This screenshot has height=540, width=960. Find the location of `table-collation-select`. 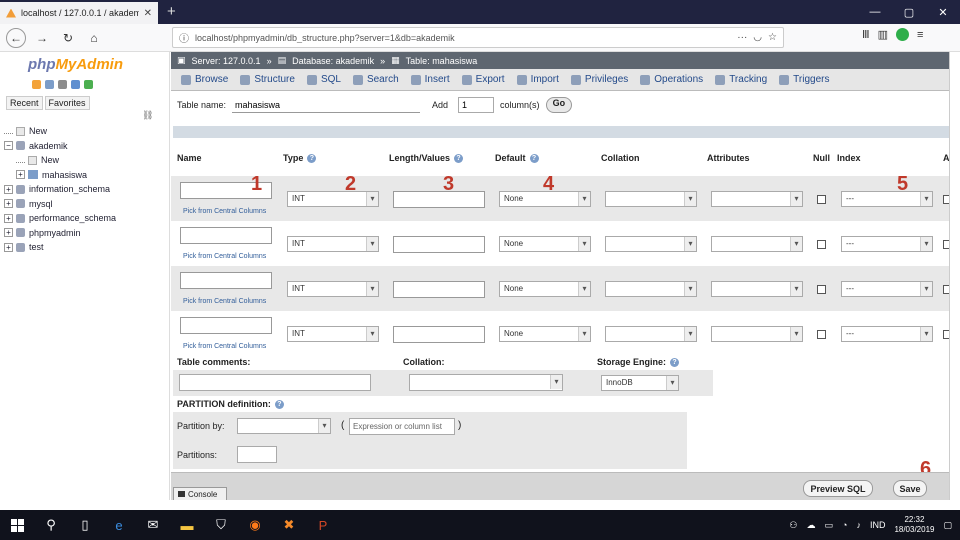

table-collation-select is located at coordinates (486, 382).